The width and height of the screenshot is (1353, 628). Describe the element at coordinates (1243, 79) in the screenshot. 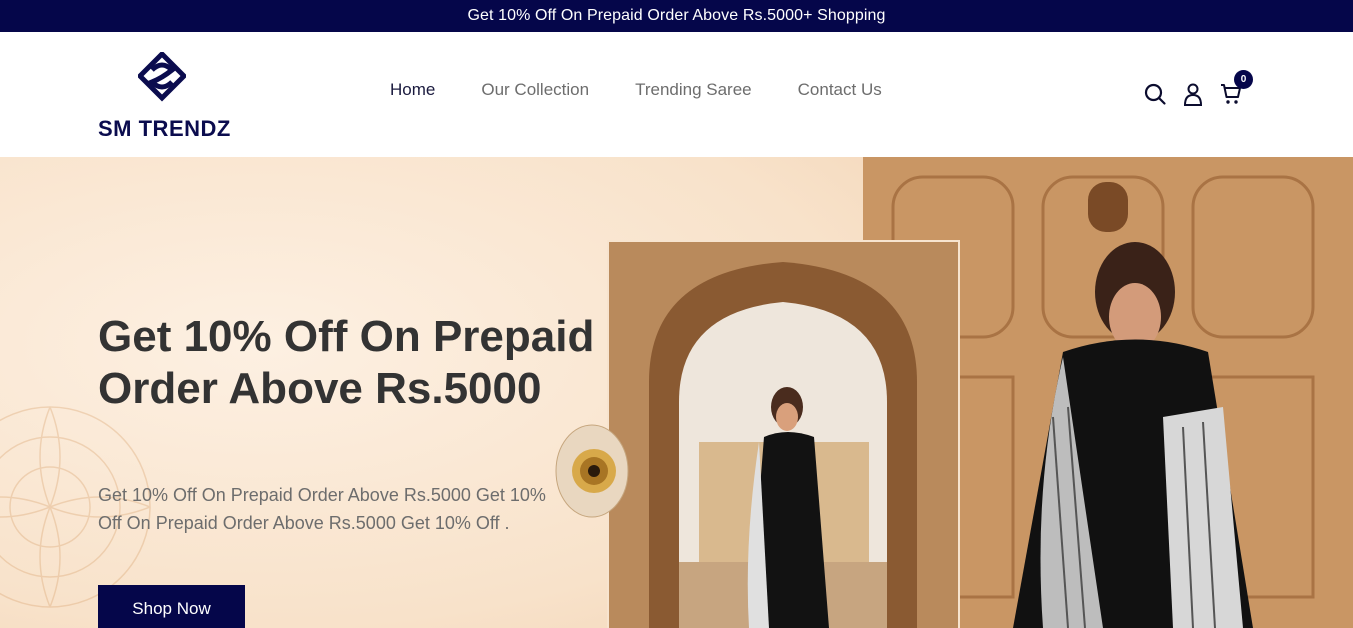

I see `cart-count-badge: 0` at that location.